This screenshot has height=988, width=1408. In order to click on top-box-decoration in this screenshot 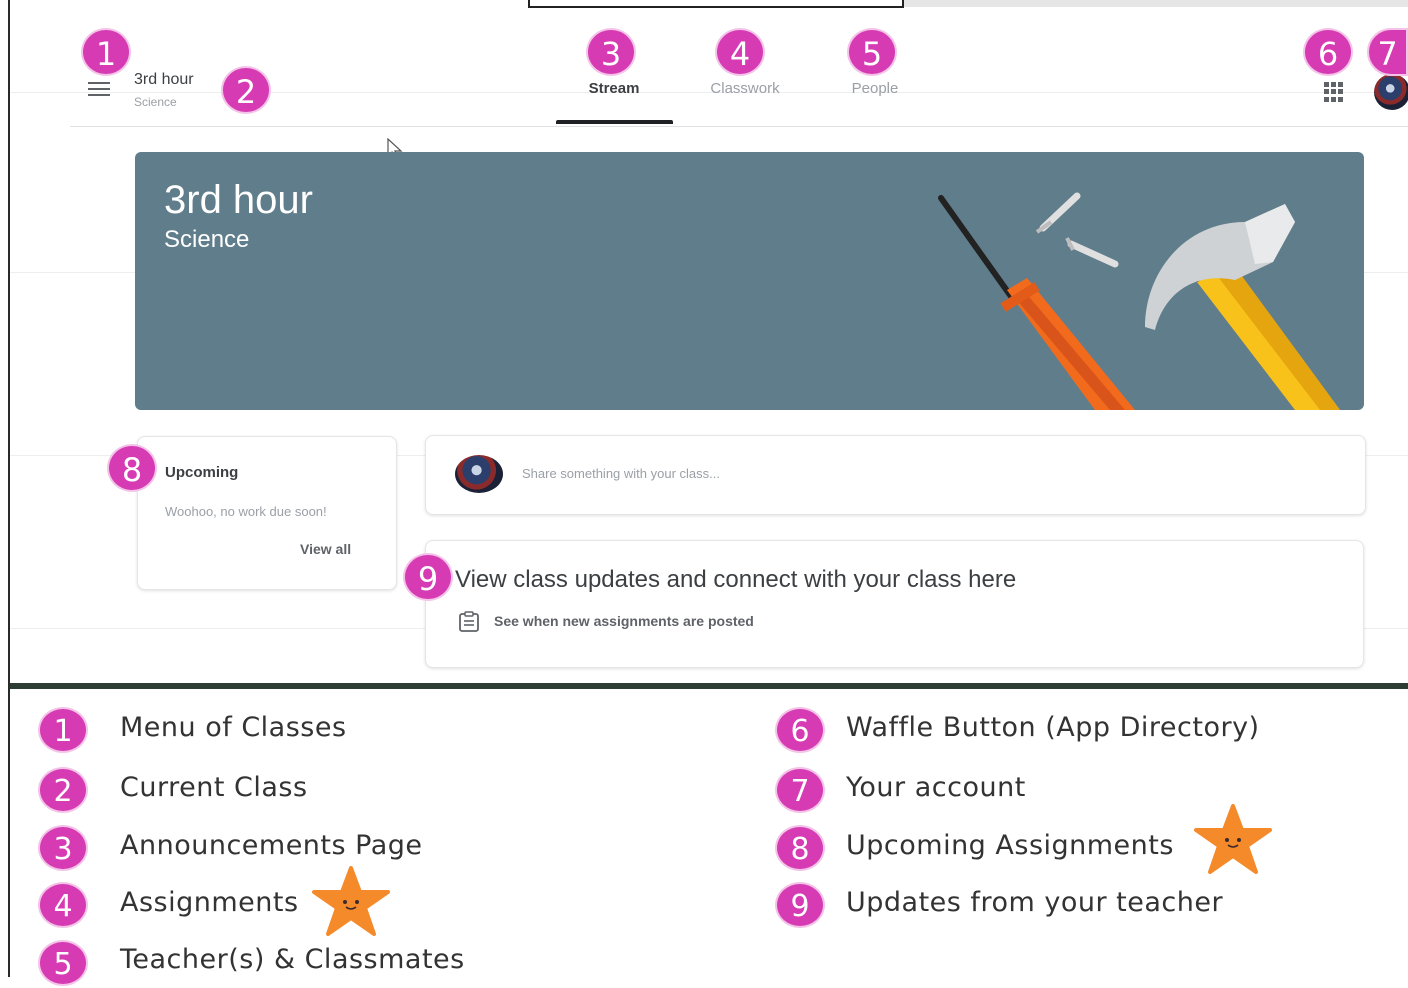, I will do `click(716, 4)`.